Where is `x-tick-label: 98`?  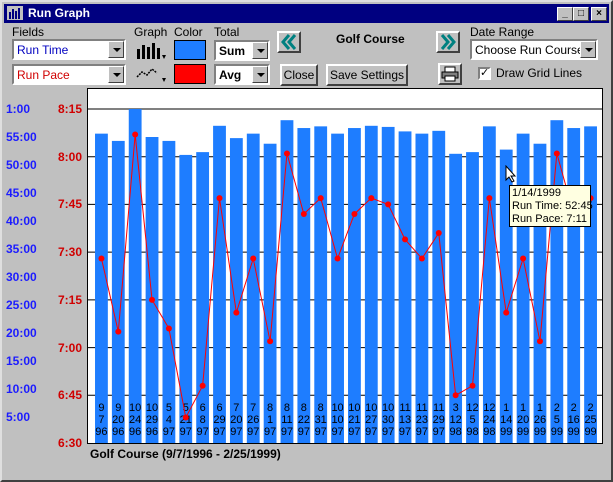
x-tick-label: 98 is located at coordinates (456, 432).